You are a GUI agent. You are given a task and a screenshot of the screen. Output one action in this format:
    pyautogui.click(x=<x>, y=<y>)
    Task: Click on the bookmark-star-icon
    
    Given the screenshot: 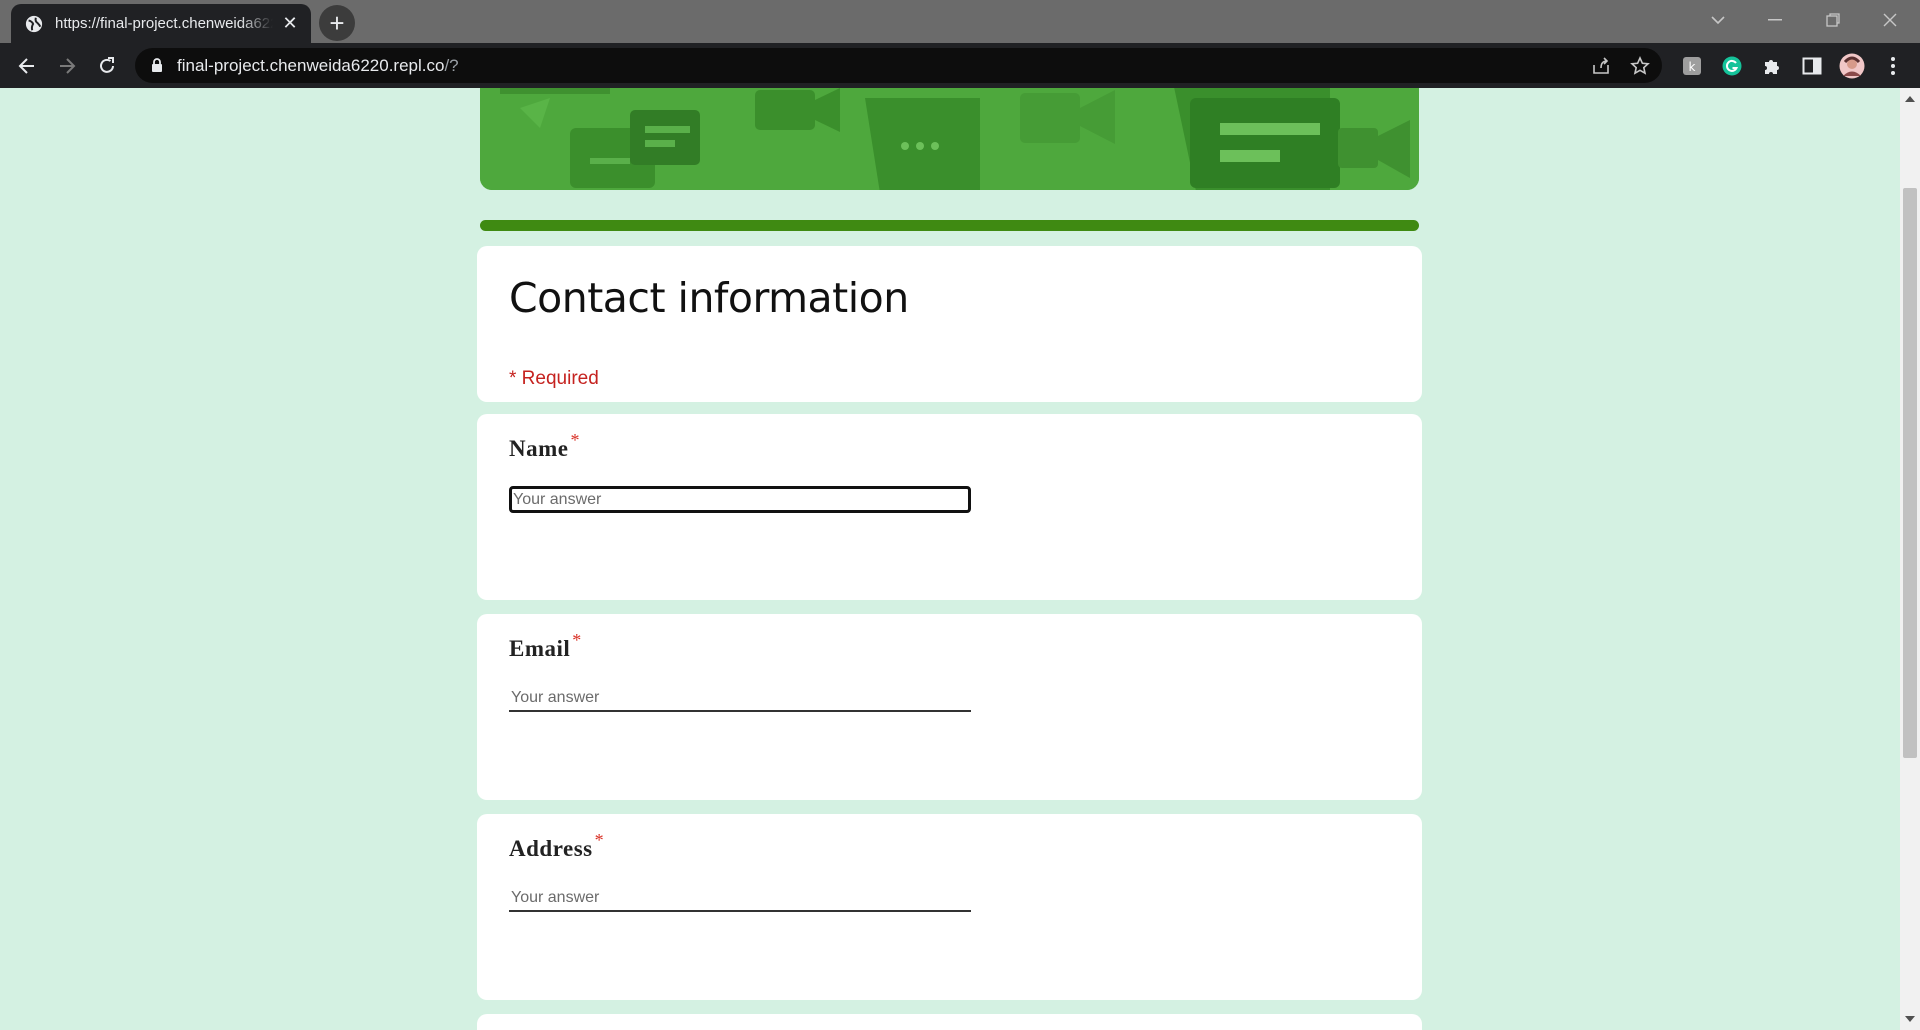 What is the action you would take?
    pyautogui.click(x=1640, y=66)
    